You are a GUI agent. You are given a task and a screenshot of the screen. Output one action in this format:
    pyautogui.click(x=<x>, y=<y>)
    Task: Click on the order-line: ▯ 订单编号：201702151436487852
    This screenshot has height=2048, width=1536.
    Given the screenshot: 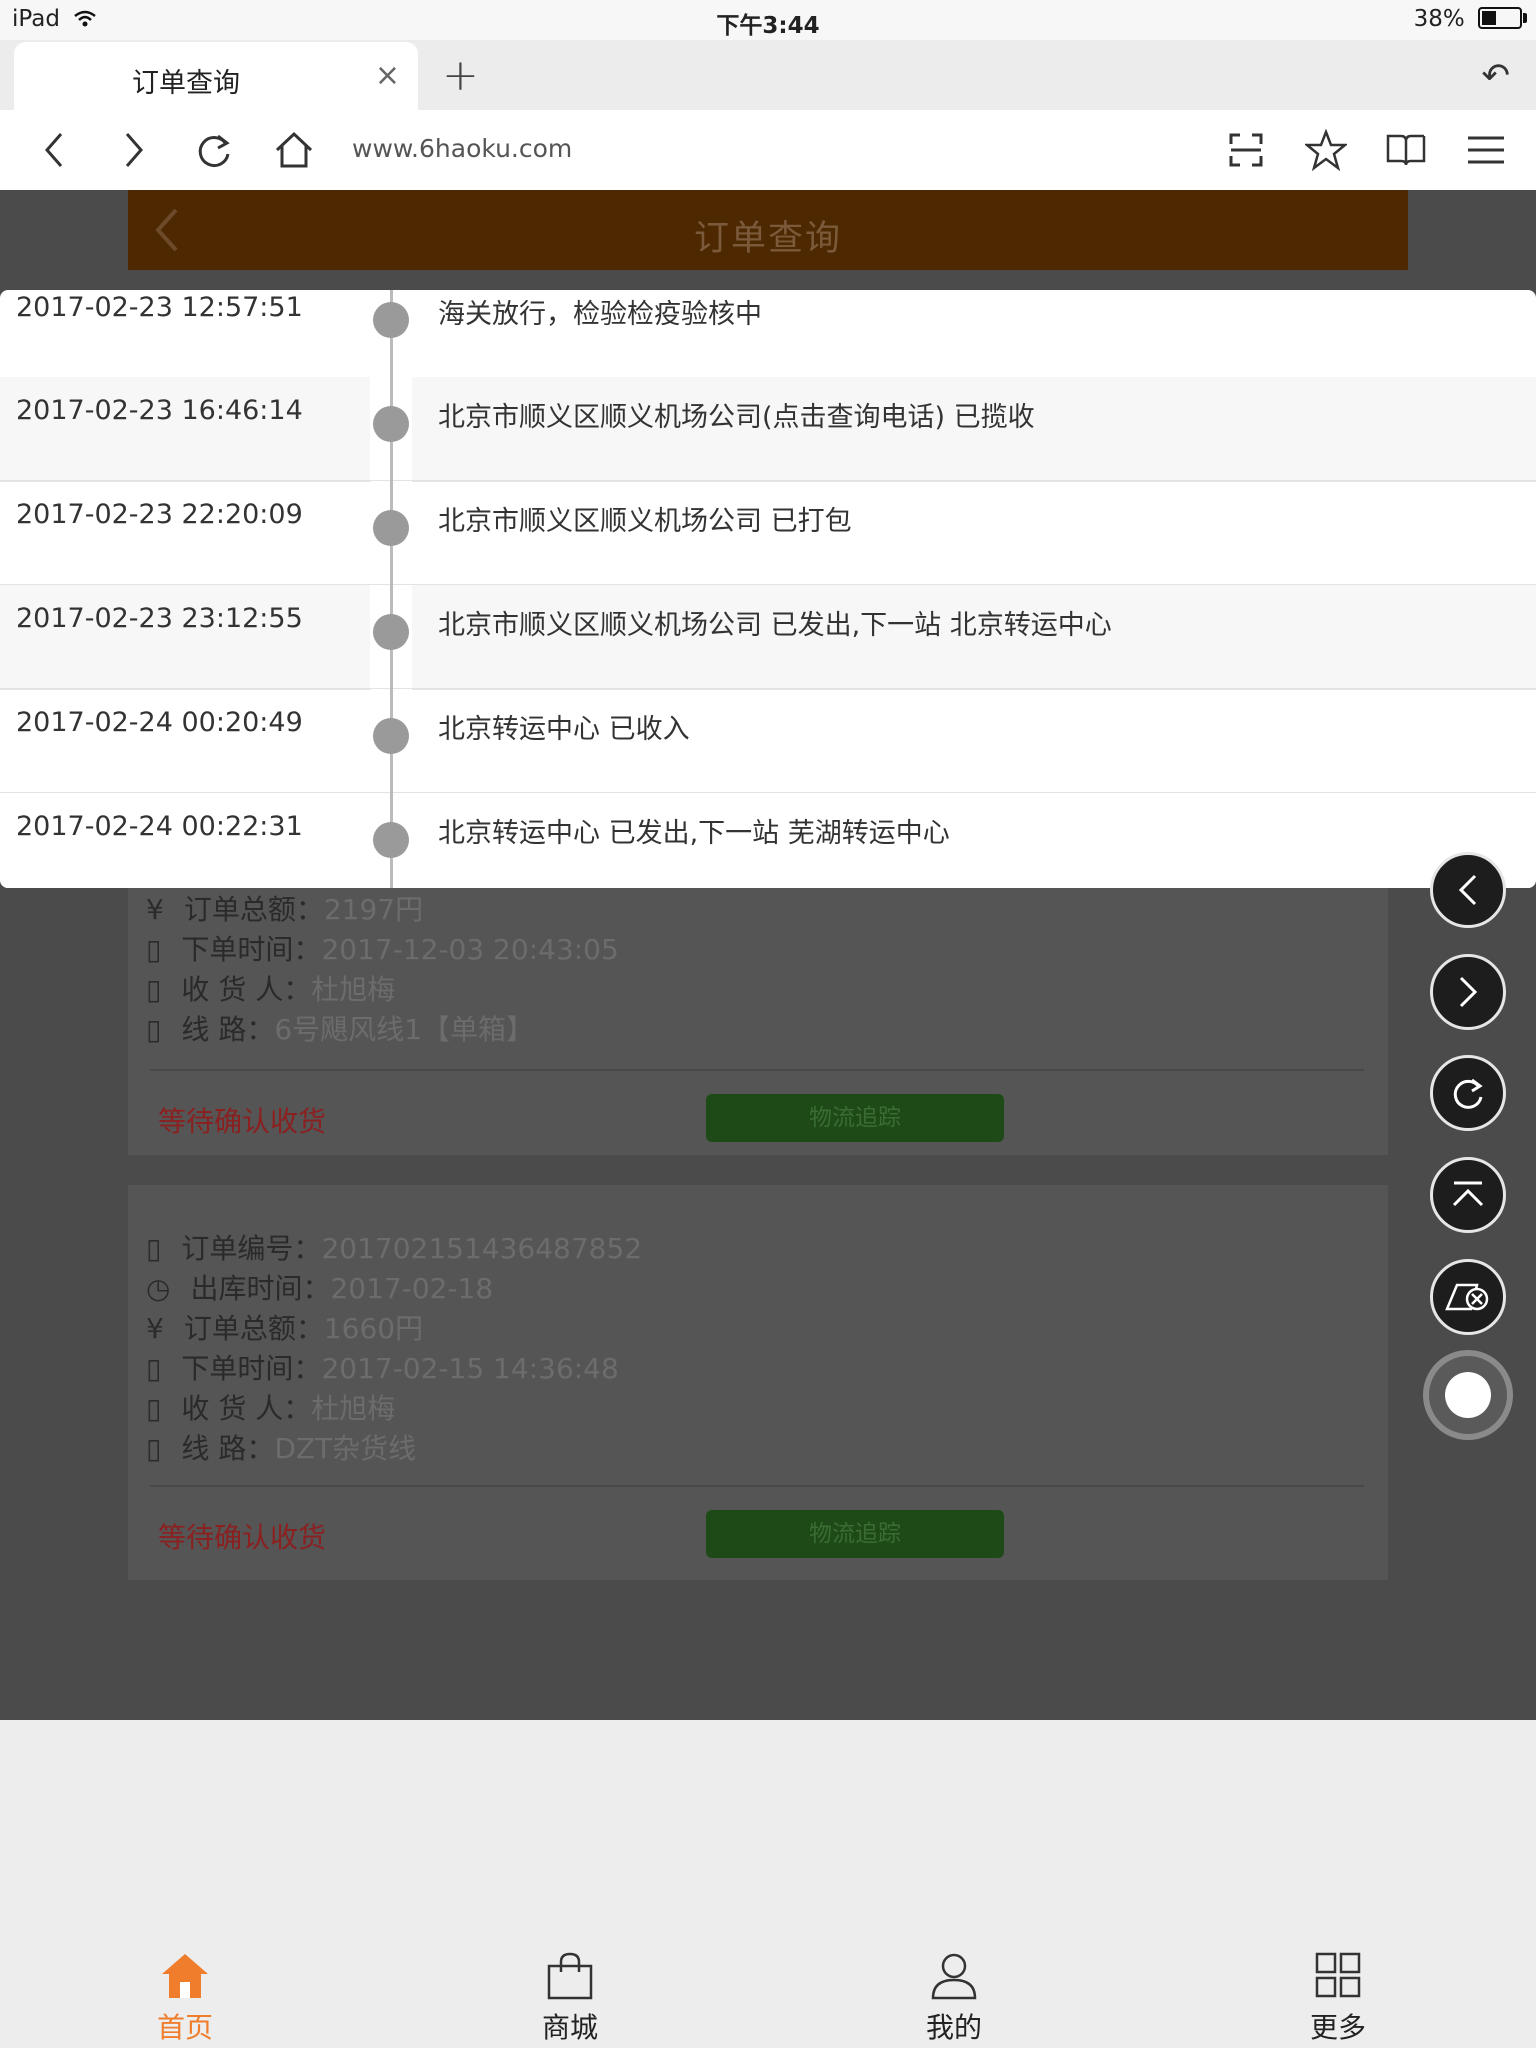 What is the action you would take?
    pyautogui.click(x=394, y=1247)
    